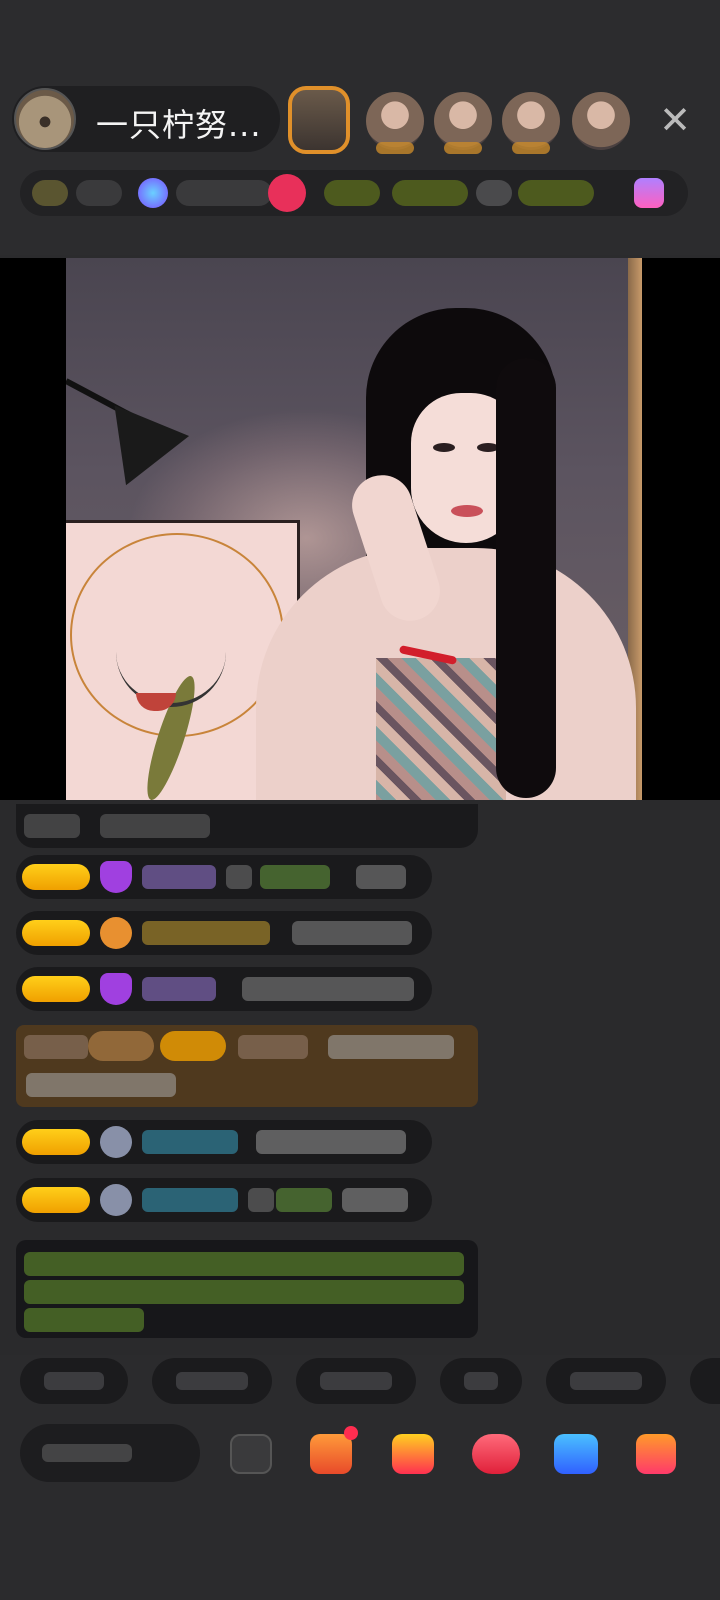 The width and height of the screenshot is (720, 1600). Describe the element at coordinates (45, 119) in the screenshot. I see `host-avatar` at that location.